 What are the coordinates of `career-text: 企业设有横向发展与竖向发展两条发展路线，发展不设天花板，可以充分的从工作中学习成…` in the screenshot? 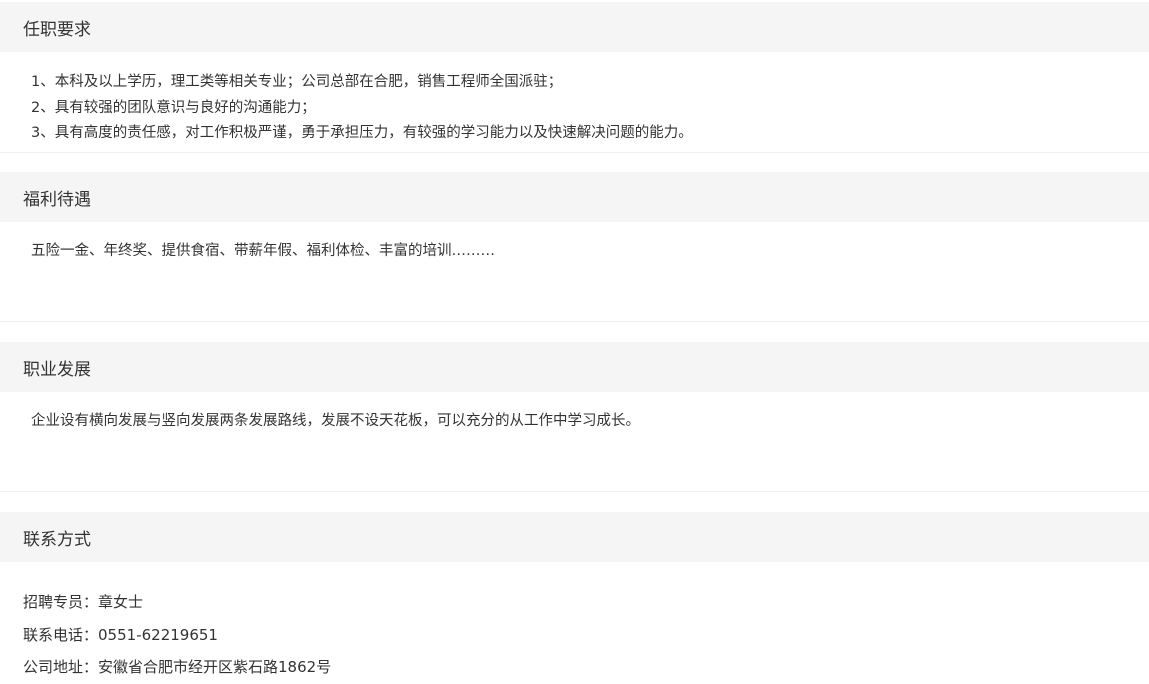 It's located at (335, 421).